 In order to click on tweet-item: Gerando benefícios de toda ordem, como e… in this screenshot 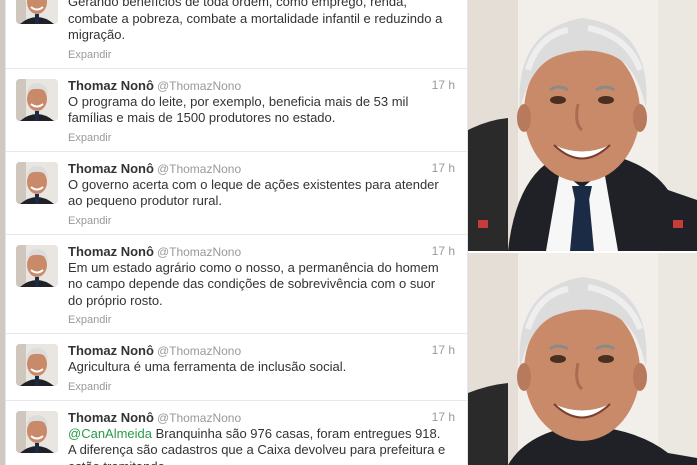, I will do `click(236, 34)`.